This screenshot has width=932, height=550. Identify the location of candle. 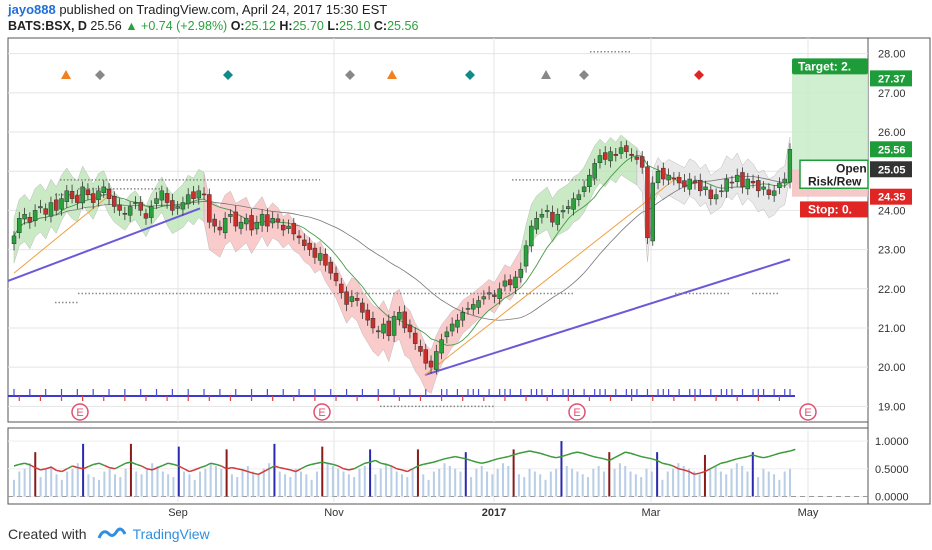
(652, 211).